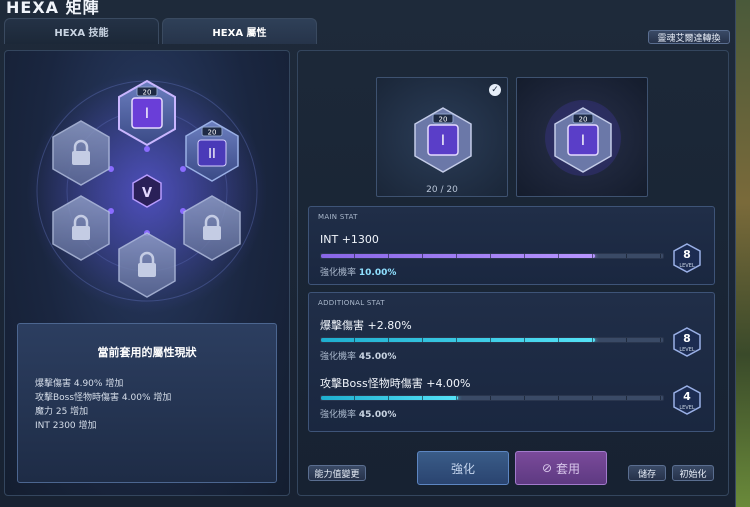 This screenshot has height=507, width=750. What do you see at coordinates (338, 217) in the screenshot?
I see `main-stat-header: MAIN STAT` at bounding box center [338, 217].